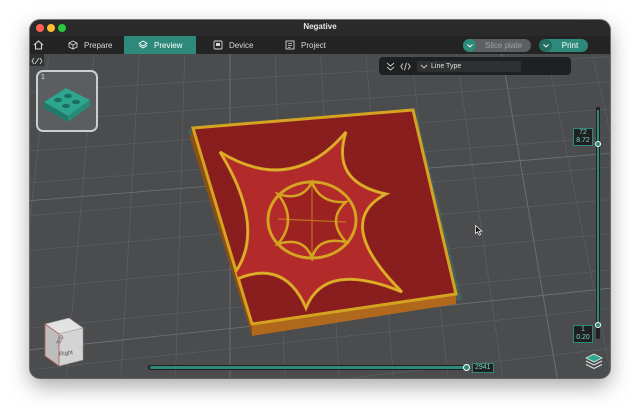 This screenshot has height=419, width=640. What do you see at coordinates (469, 66) in the screenshot?
I see `view-type-select: Line Type` at bounding box center [469, 66].